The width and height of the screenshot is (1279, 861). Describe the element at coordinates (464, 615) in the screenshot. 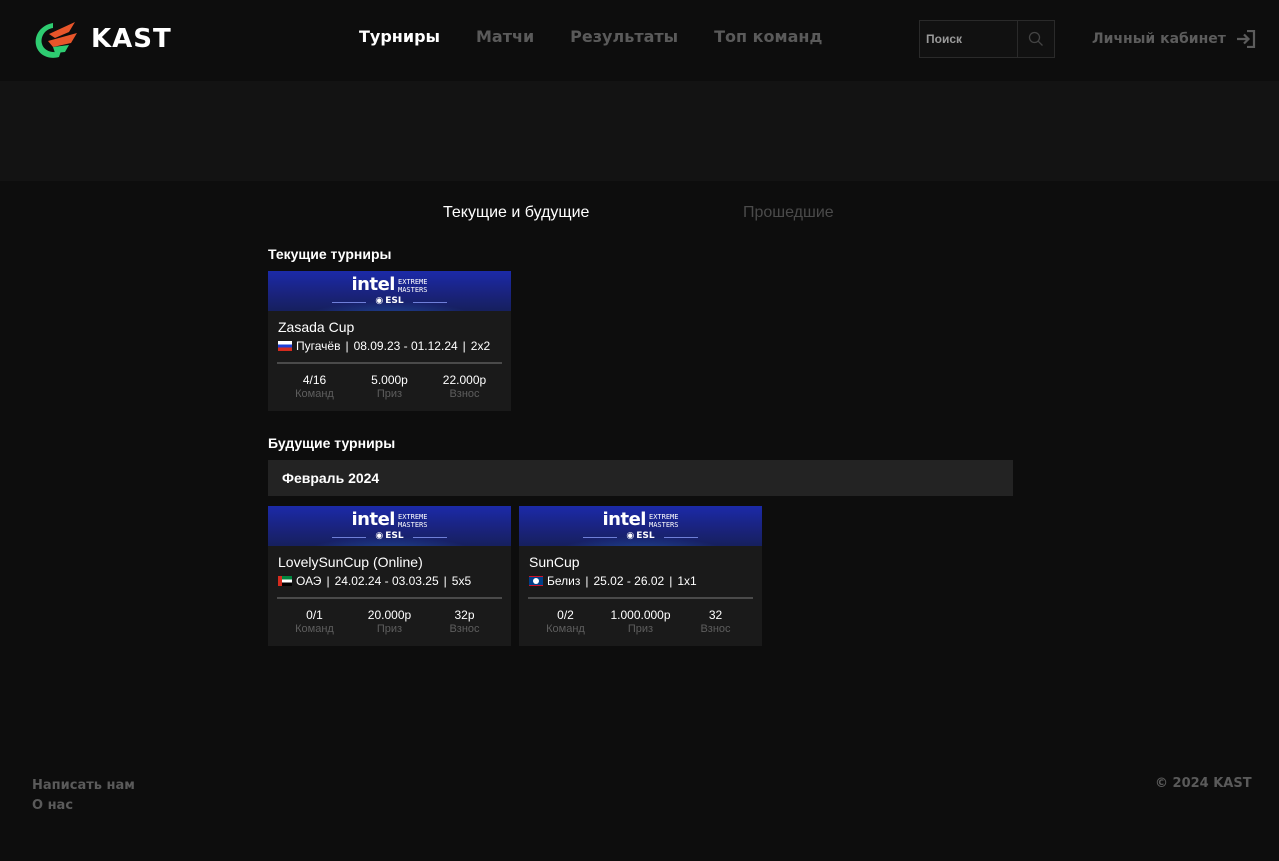

I see `fee-value: 32р` at that location.